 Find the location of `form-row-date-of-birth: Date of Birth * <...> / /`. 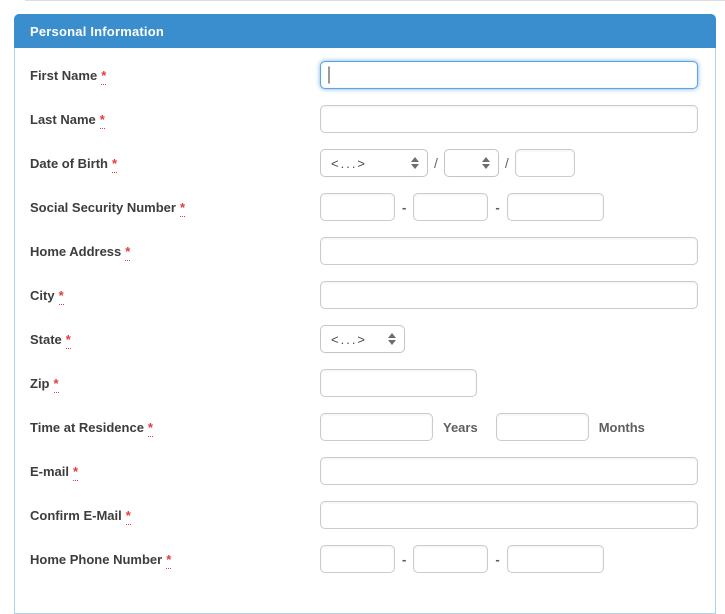

form-row-date-of-birth: Date of Birth * <...> / / is located at coordinates (365, 163).